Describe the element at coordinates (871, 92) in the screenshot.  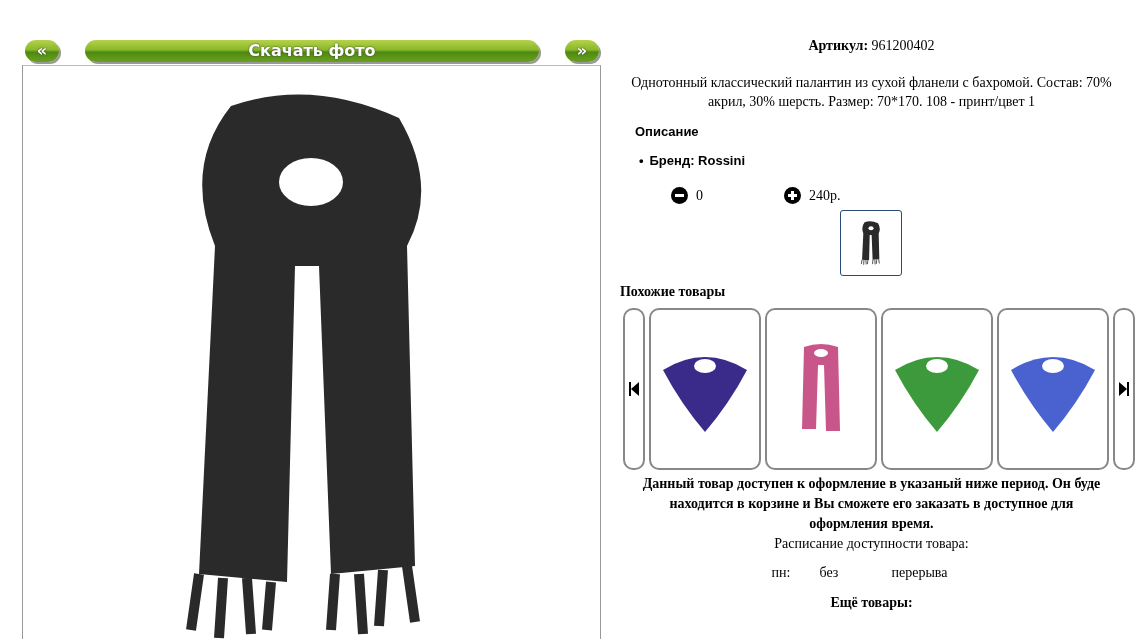
I see `product-description: Однотонный классический палантин из сухой фланели с бахромой. Состав: 70% акрил, 30% шерсть. Размер: 70*170. 108 - принт/цвет 1` at that location.